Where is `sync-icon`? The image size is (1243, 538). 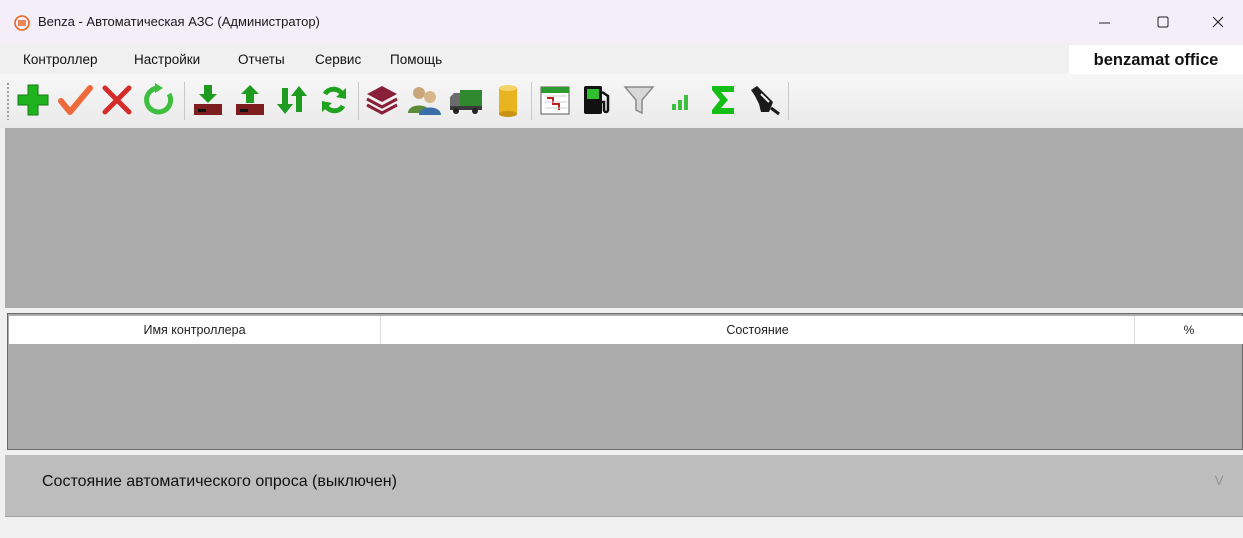
sync-icon is located at coordinates (334, 100).